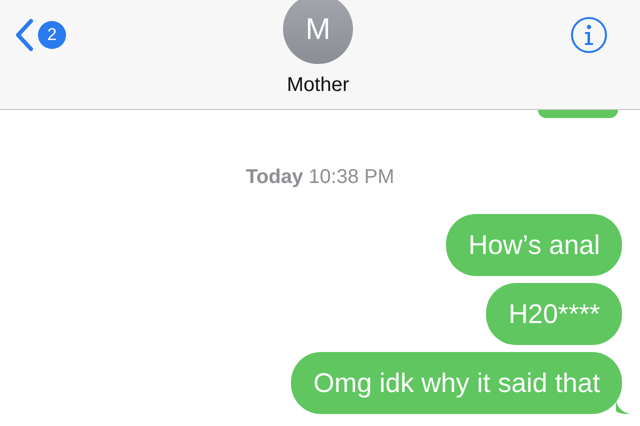 The image size is (640, 426). What do you see at coordinates (24, 35) in the screenshot?
I see `back-chevron-icon` at bounding box center [24, 35].